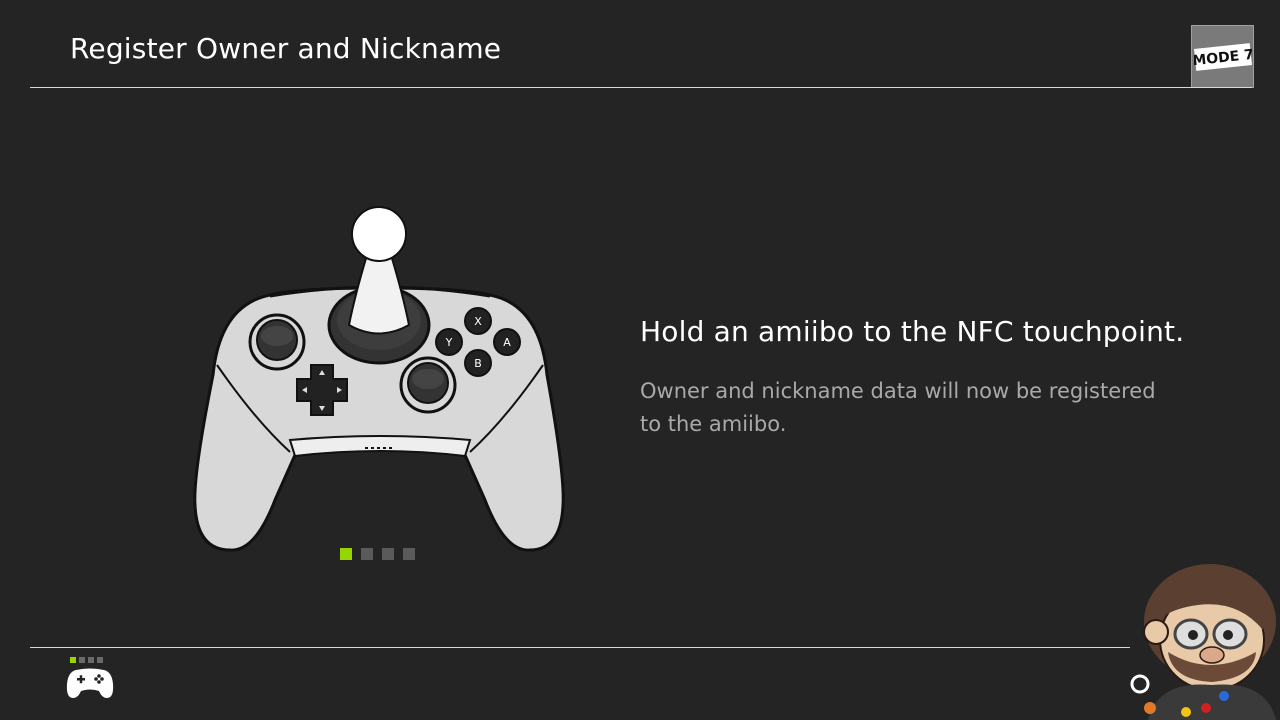 The height and width of the screenshot is (720, 1280). I want to click on pro-controller-illustration: X Y A B, so click(379, 379).